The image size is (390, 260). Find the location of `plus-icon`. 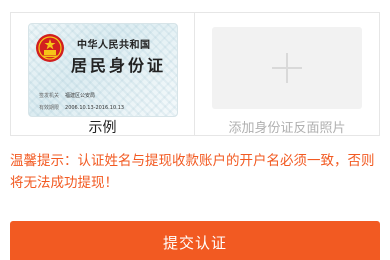

plus-icon is located at coordinates (287, 68).